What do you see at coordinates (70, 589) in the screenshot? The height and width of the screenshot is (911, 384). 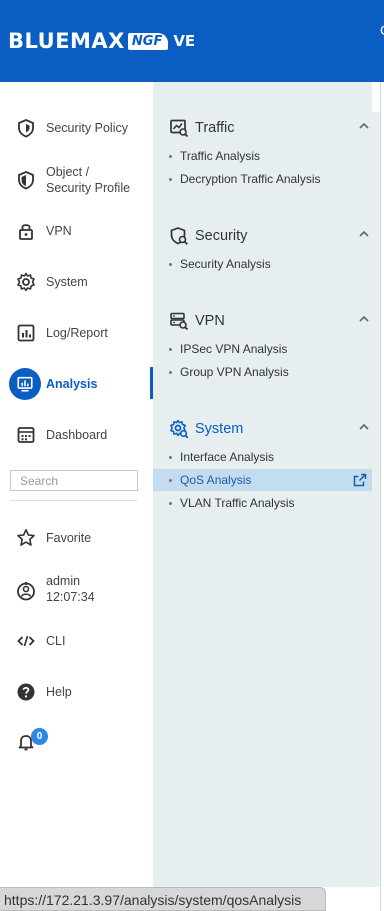 I see `admin-session-label: admin 12:07:34` at bounding box center [70, 589].